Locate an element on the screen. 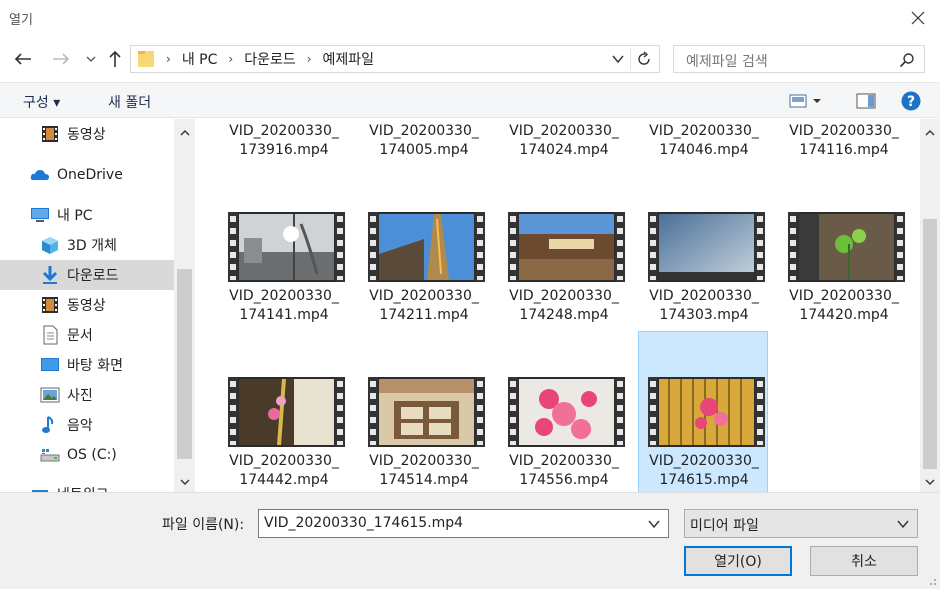  file-item: VID_20200330_ 174248.mp4 is located at coordinates (564, 282).